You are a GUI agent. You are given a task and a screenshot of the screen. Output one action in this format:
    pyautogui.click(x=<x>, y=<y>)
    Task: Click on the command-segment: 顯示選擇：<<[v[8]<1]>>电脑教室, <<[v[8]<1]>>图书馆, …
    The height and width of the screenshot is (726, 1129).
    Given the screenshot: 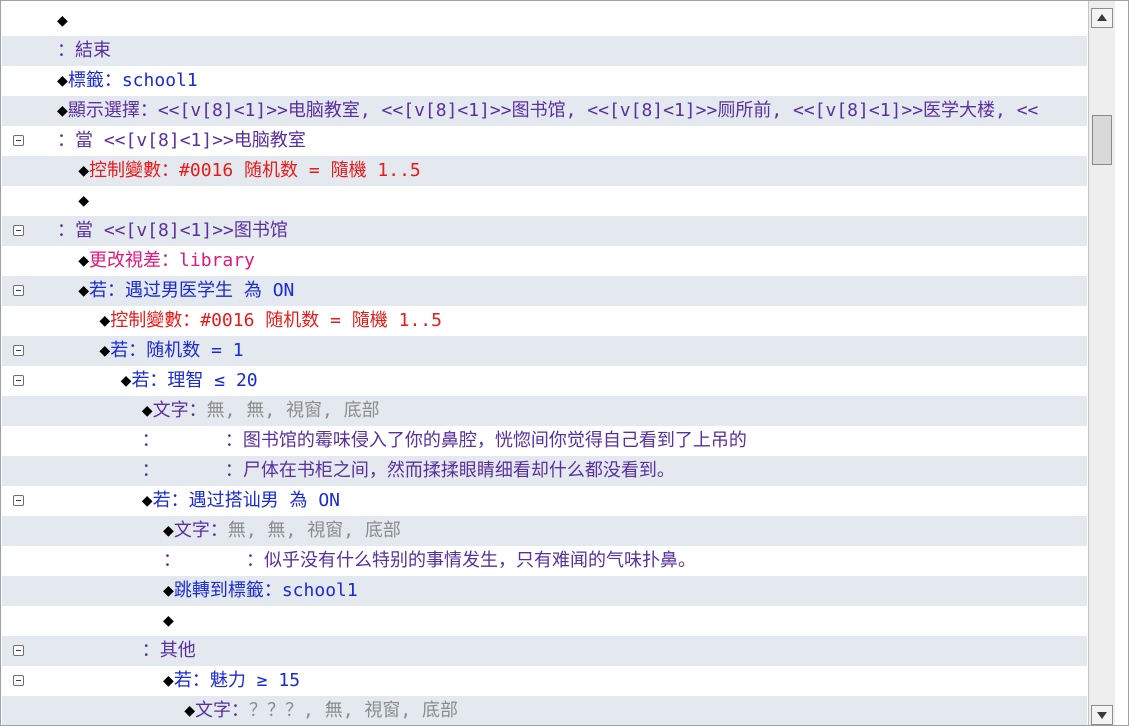 What is the action you would take?
    pyautogui.click(x=553, y=110)
    